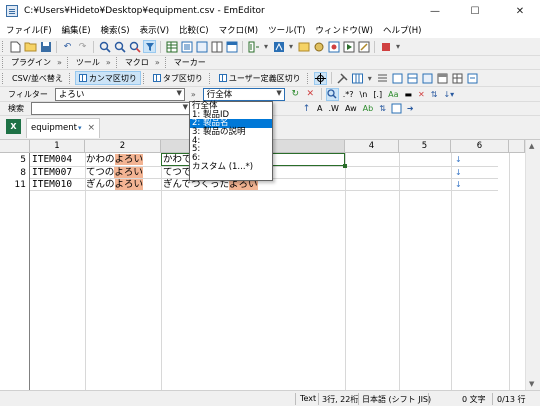 The image size is (540, 406). Describe the element at coordinates (186, 46) in the screenshot. I see `list-icon` at that location.